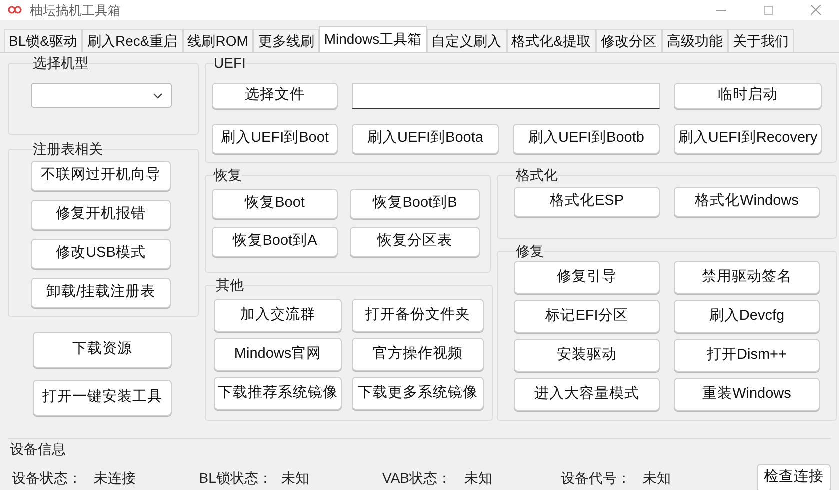 The width and height of the screenshot is (839, 490). What do you see at coordinates (275, 204) in the screenshot?
I see `action-button: 恢复Boot` at bounding box center [275, 204].